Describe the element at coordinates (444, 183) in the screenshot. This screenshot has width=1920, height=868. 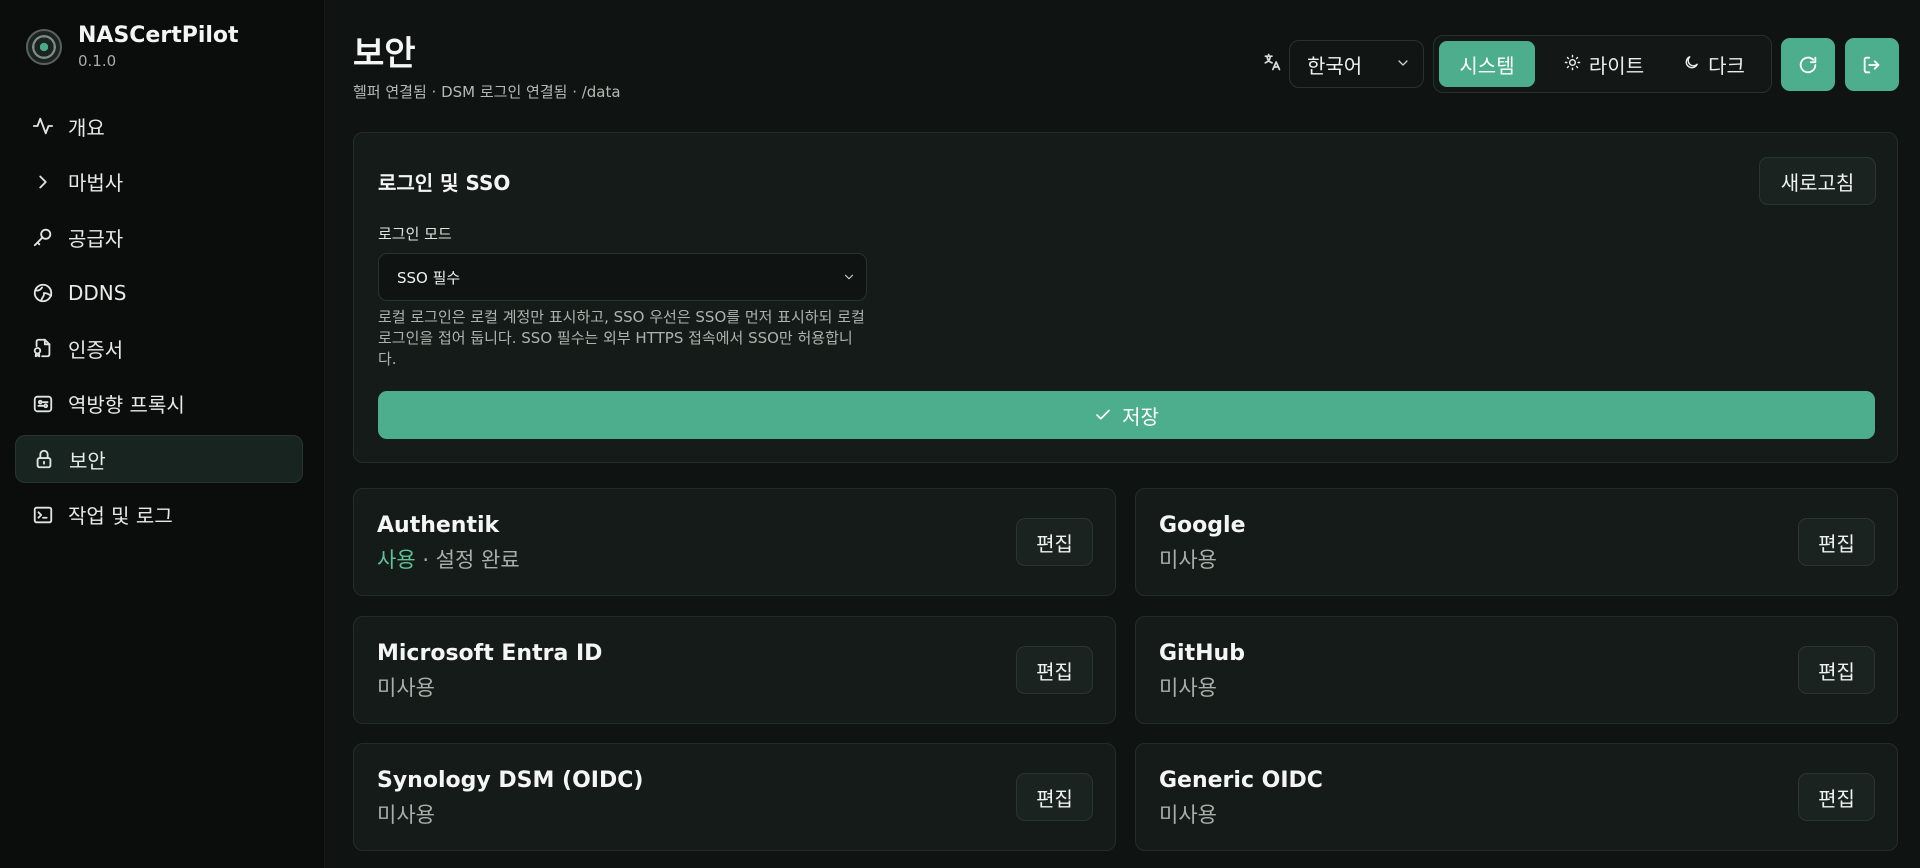
I see `card-title: 로그인 및 SSO` at that location.